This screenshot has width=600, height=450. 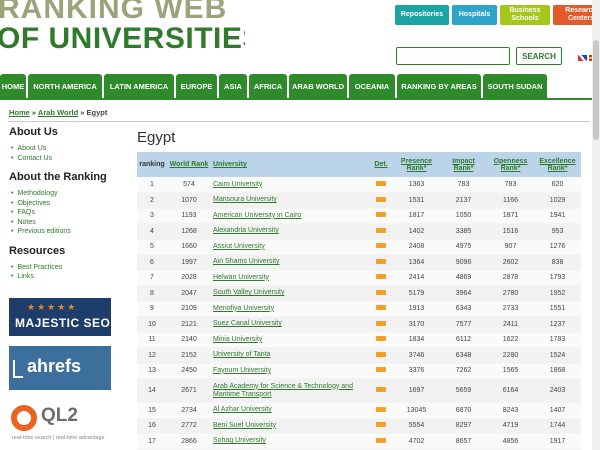 I want to click on header-openness-rank: Openness Rank*, so click(x=510, y=164).